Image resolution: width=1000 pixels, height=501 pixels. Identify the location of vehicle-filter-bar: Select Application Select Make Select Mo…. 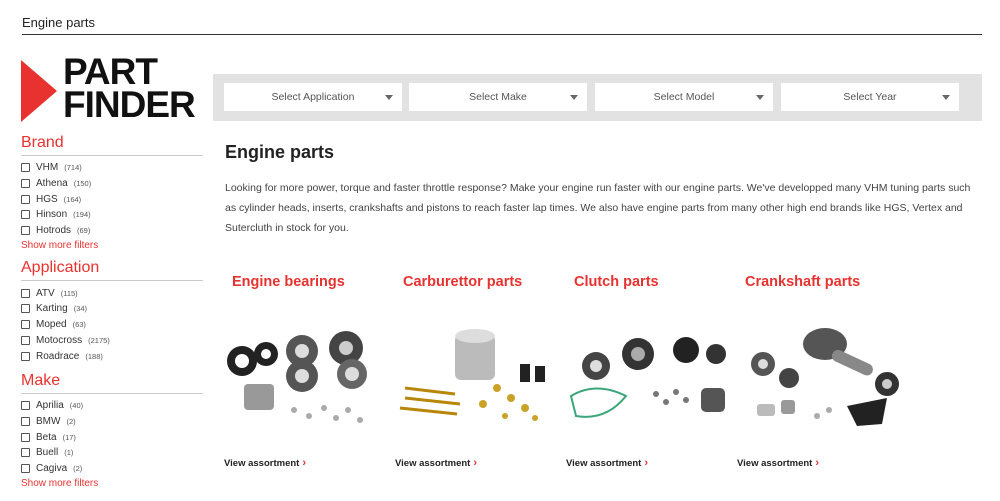
(597, 97).